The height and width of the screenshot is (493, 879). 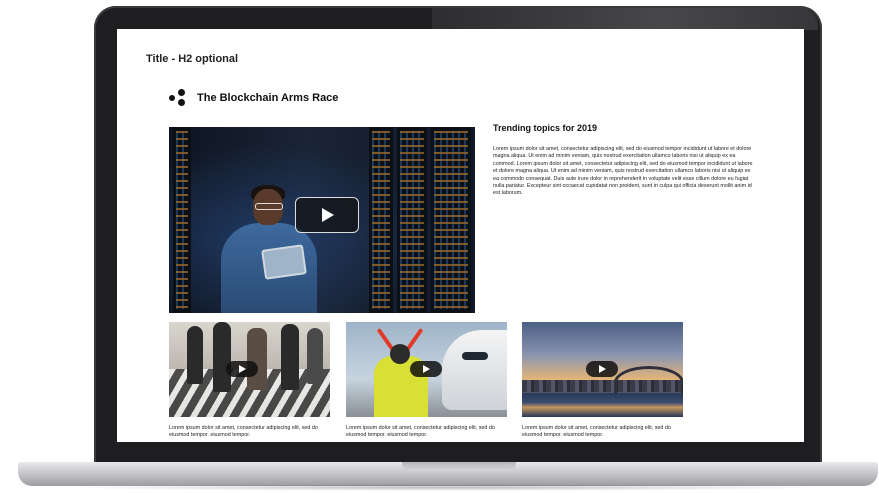 What do you see at coordinates (625, 19) in the screenshot?
I see `lid-glare` at bounding box center [625, 19].